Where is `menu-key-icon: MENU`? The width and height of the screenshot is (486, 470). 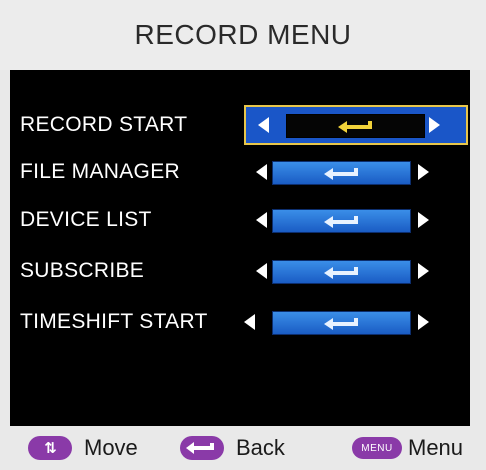 menu-key-icon: MENU is located at coordinates (377, 448).